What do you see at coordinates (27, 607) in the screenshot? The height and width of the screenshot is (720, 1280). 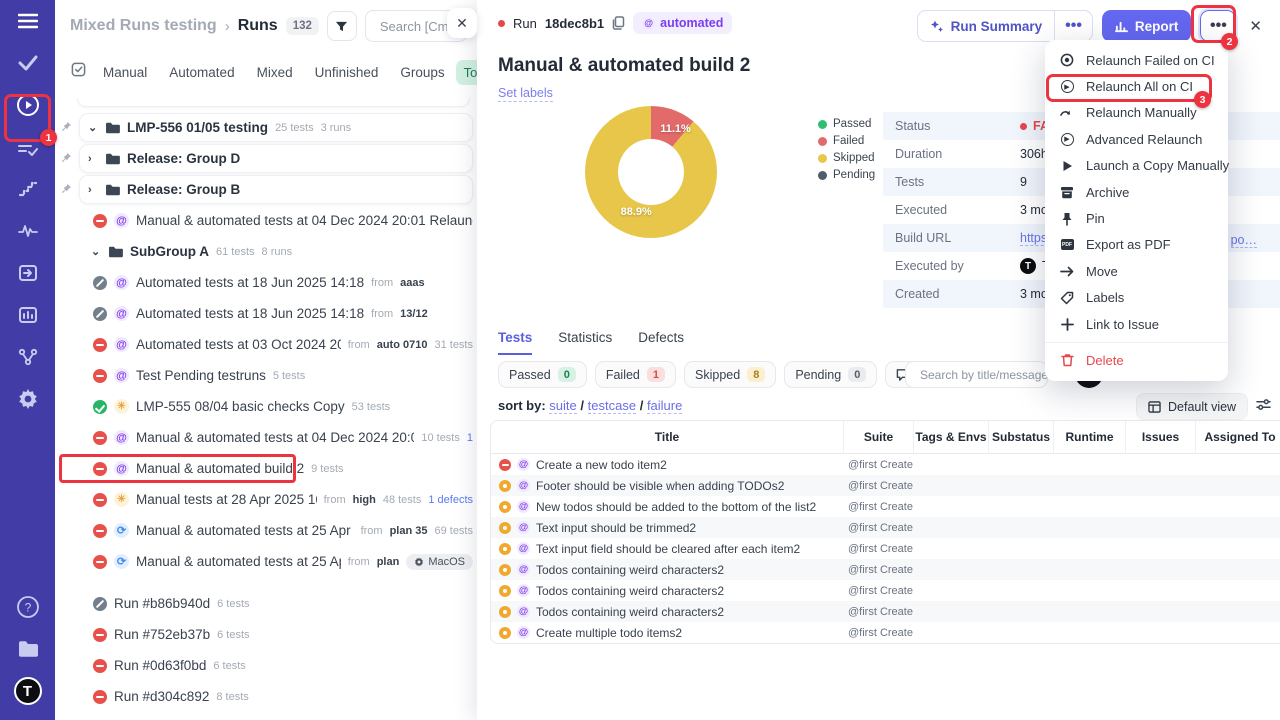 I see `help-icon: ?` at bounding box center [27, 607].